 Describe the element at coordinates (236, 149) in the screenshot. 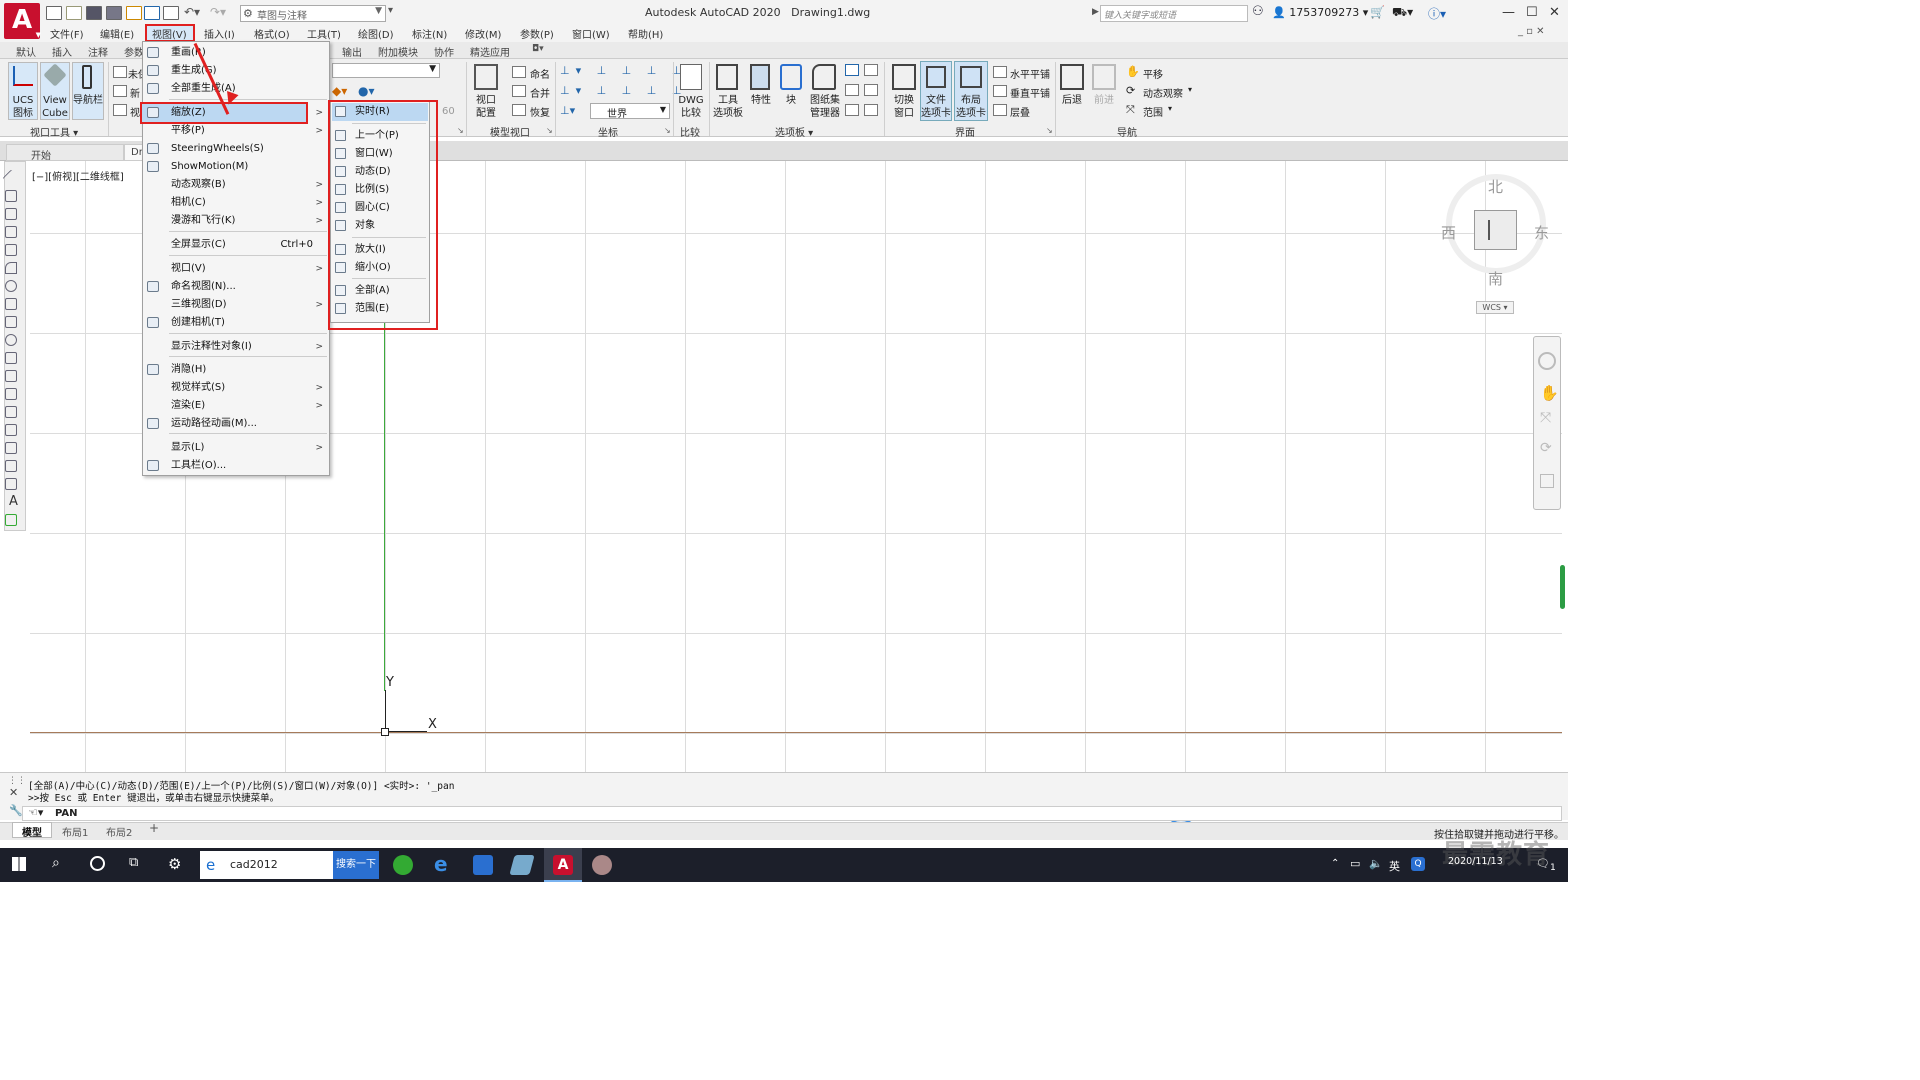

I see `view-menu-item-5: SteeringWheels(S)` at that location.